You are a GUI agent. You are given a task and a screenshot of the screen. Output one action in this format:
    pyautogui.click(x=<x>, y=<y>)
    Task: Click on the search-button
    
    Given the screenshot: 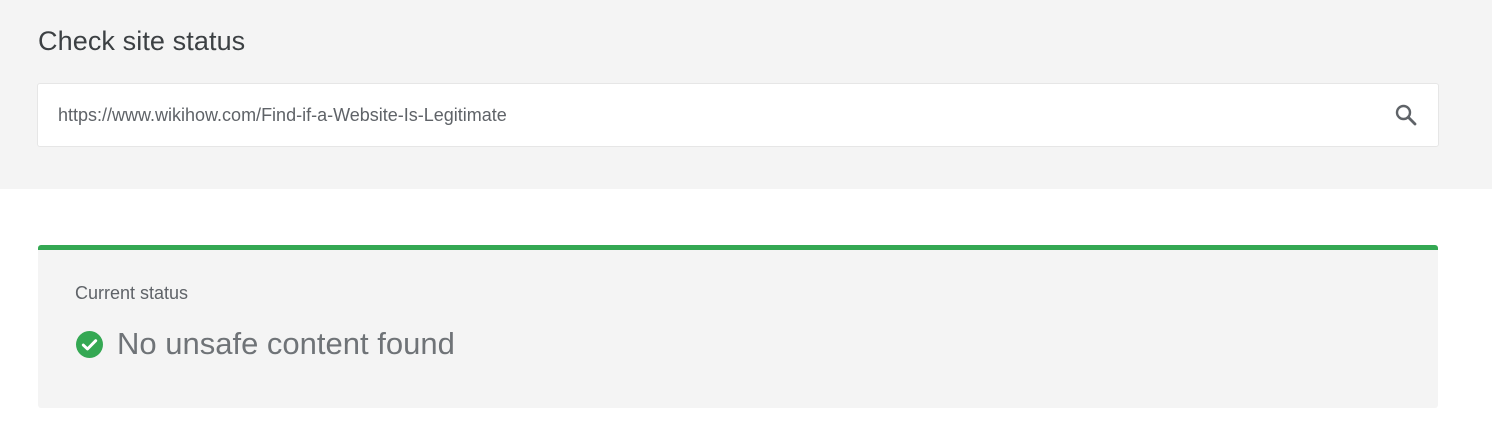 What is the action you would take?
    pyautogui.click(x=1406, y=115)
    